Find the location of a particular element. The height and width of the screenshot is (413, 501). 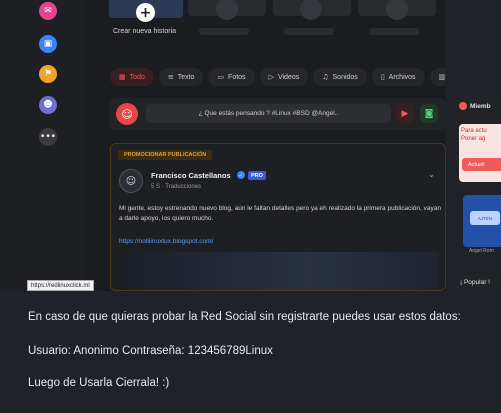

tab-icon: ▭ is located at coordinates (221, 77).